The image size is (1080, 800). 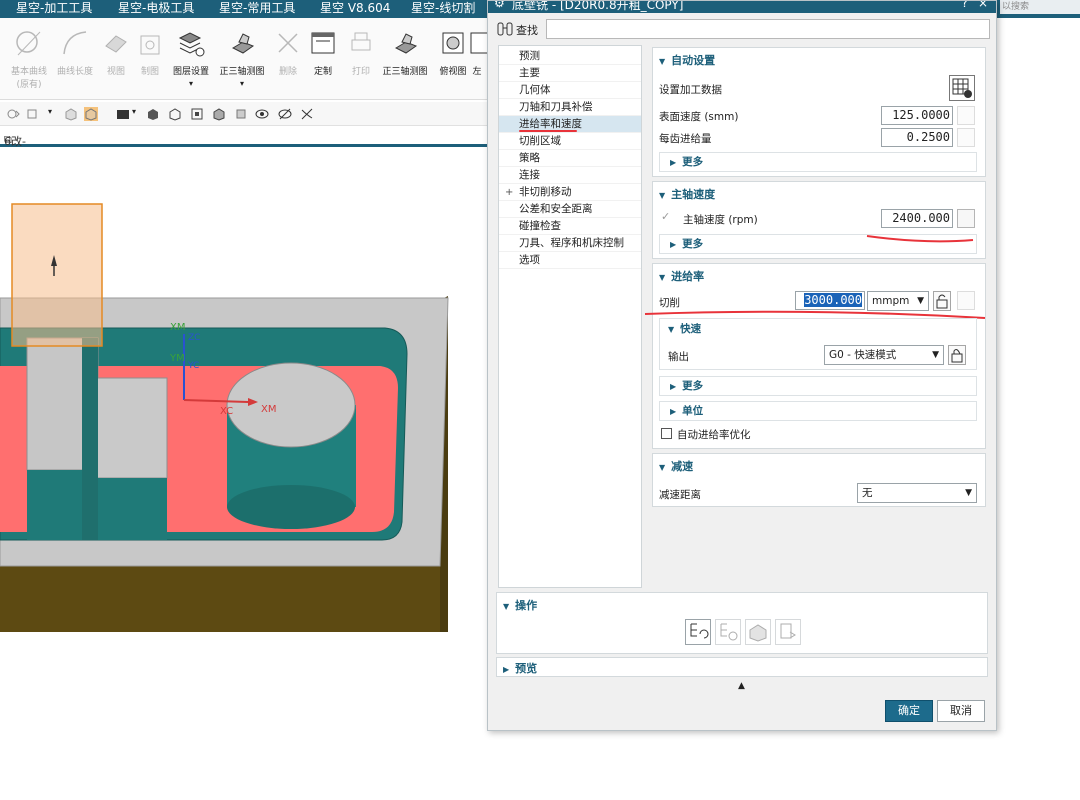 I want to click on expand-icon: +, so click(x=509, y=192).